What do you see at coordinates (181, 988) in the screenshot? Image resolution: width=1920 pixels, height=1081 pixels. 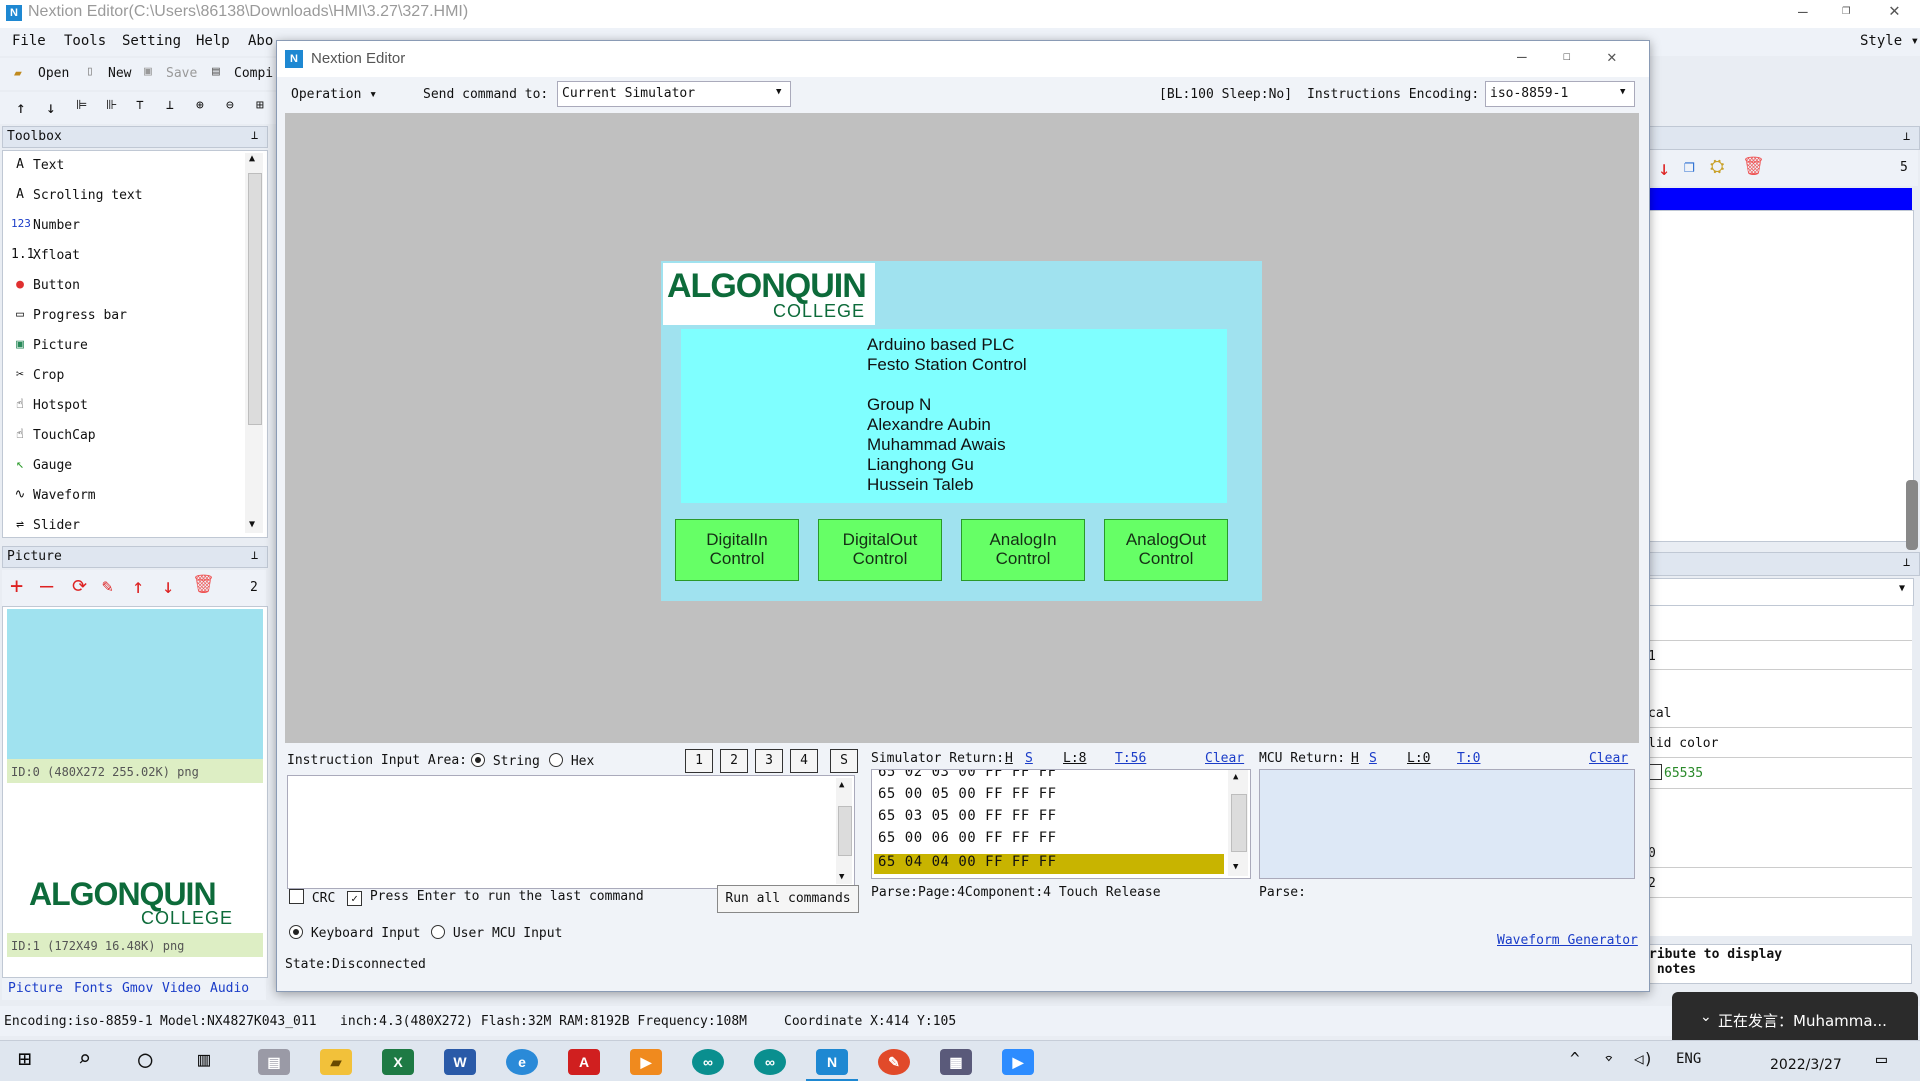 I see `tab-video: Video` at bounding box center [181, 988].